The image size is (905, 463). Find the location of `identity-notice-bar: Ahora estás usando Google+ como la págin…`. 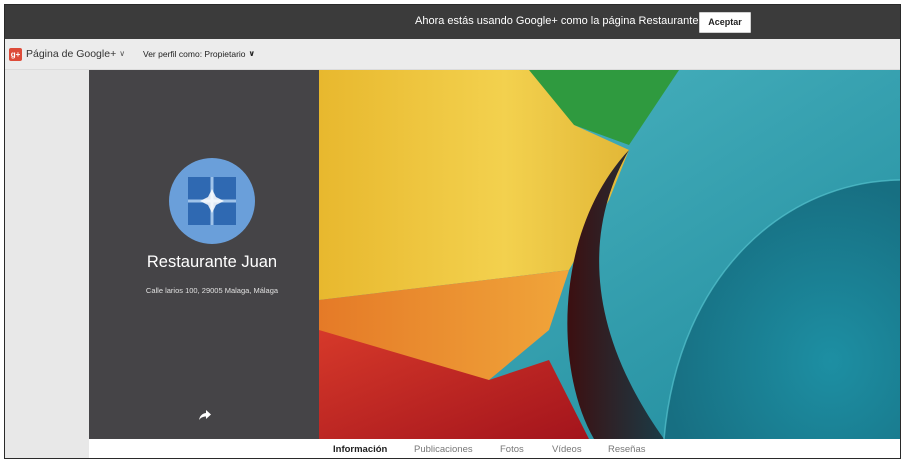

identity-notice-bar: Ahora estás usando Google+ como la págin… is located at coordinates (452, 22).